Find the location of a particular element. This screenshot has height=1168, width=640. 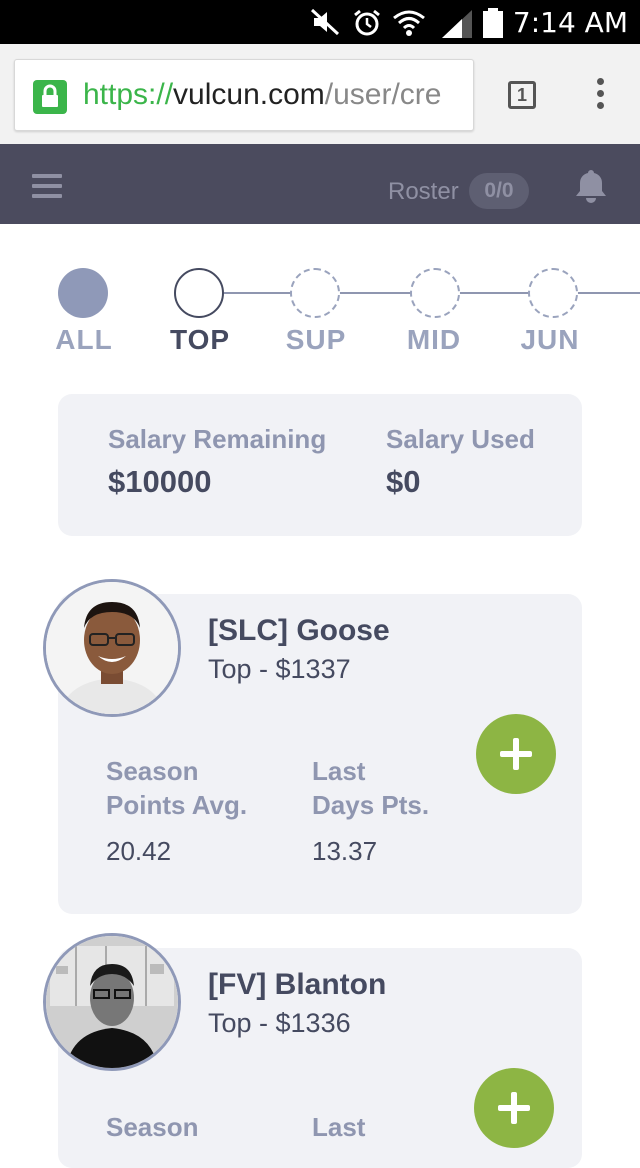

step-top-circle is located at coordinates (199, 293).